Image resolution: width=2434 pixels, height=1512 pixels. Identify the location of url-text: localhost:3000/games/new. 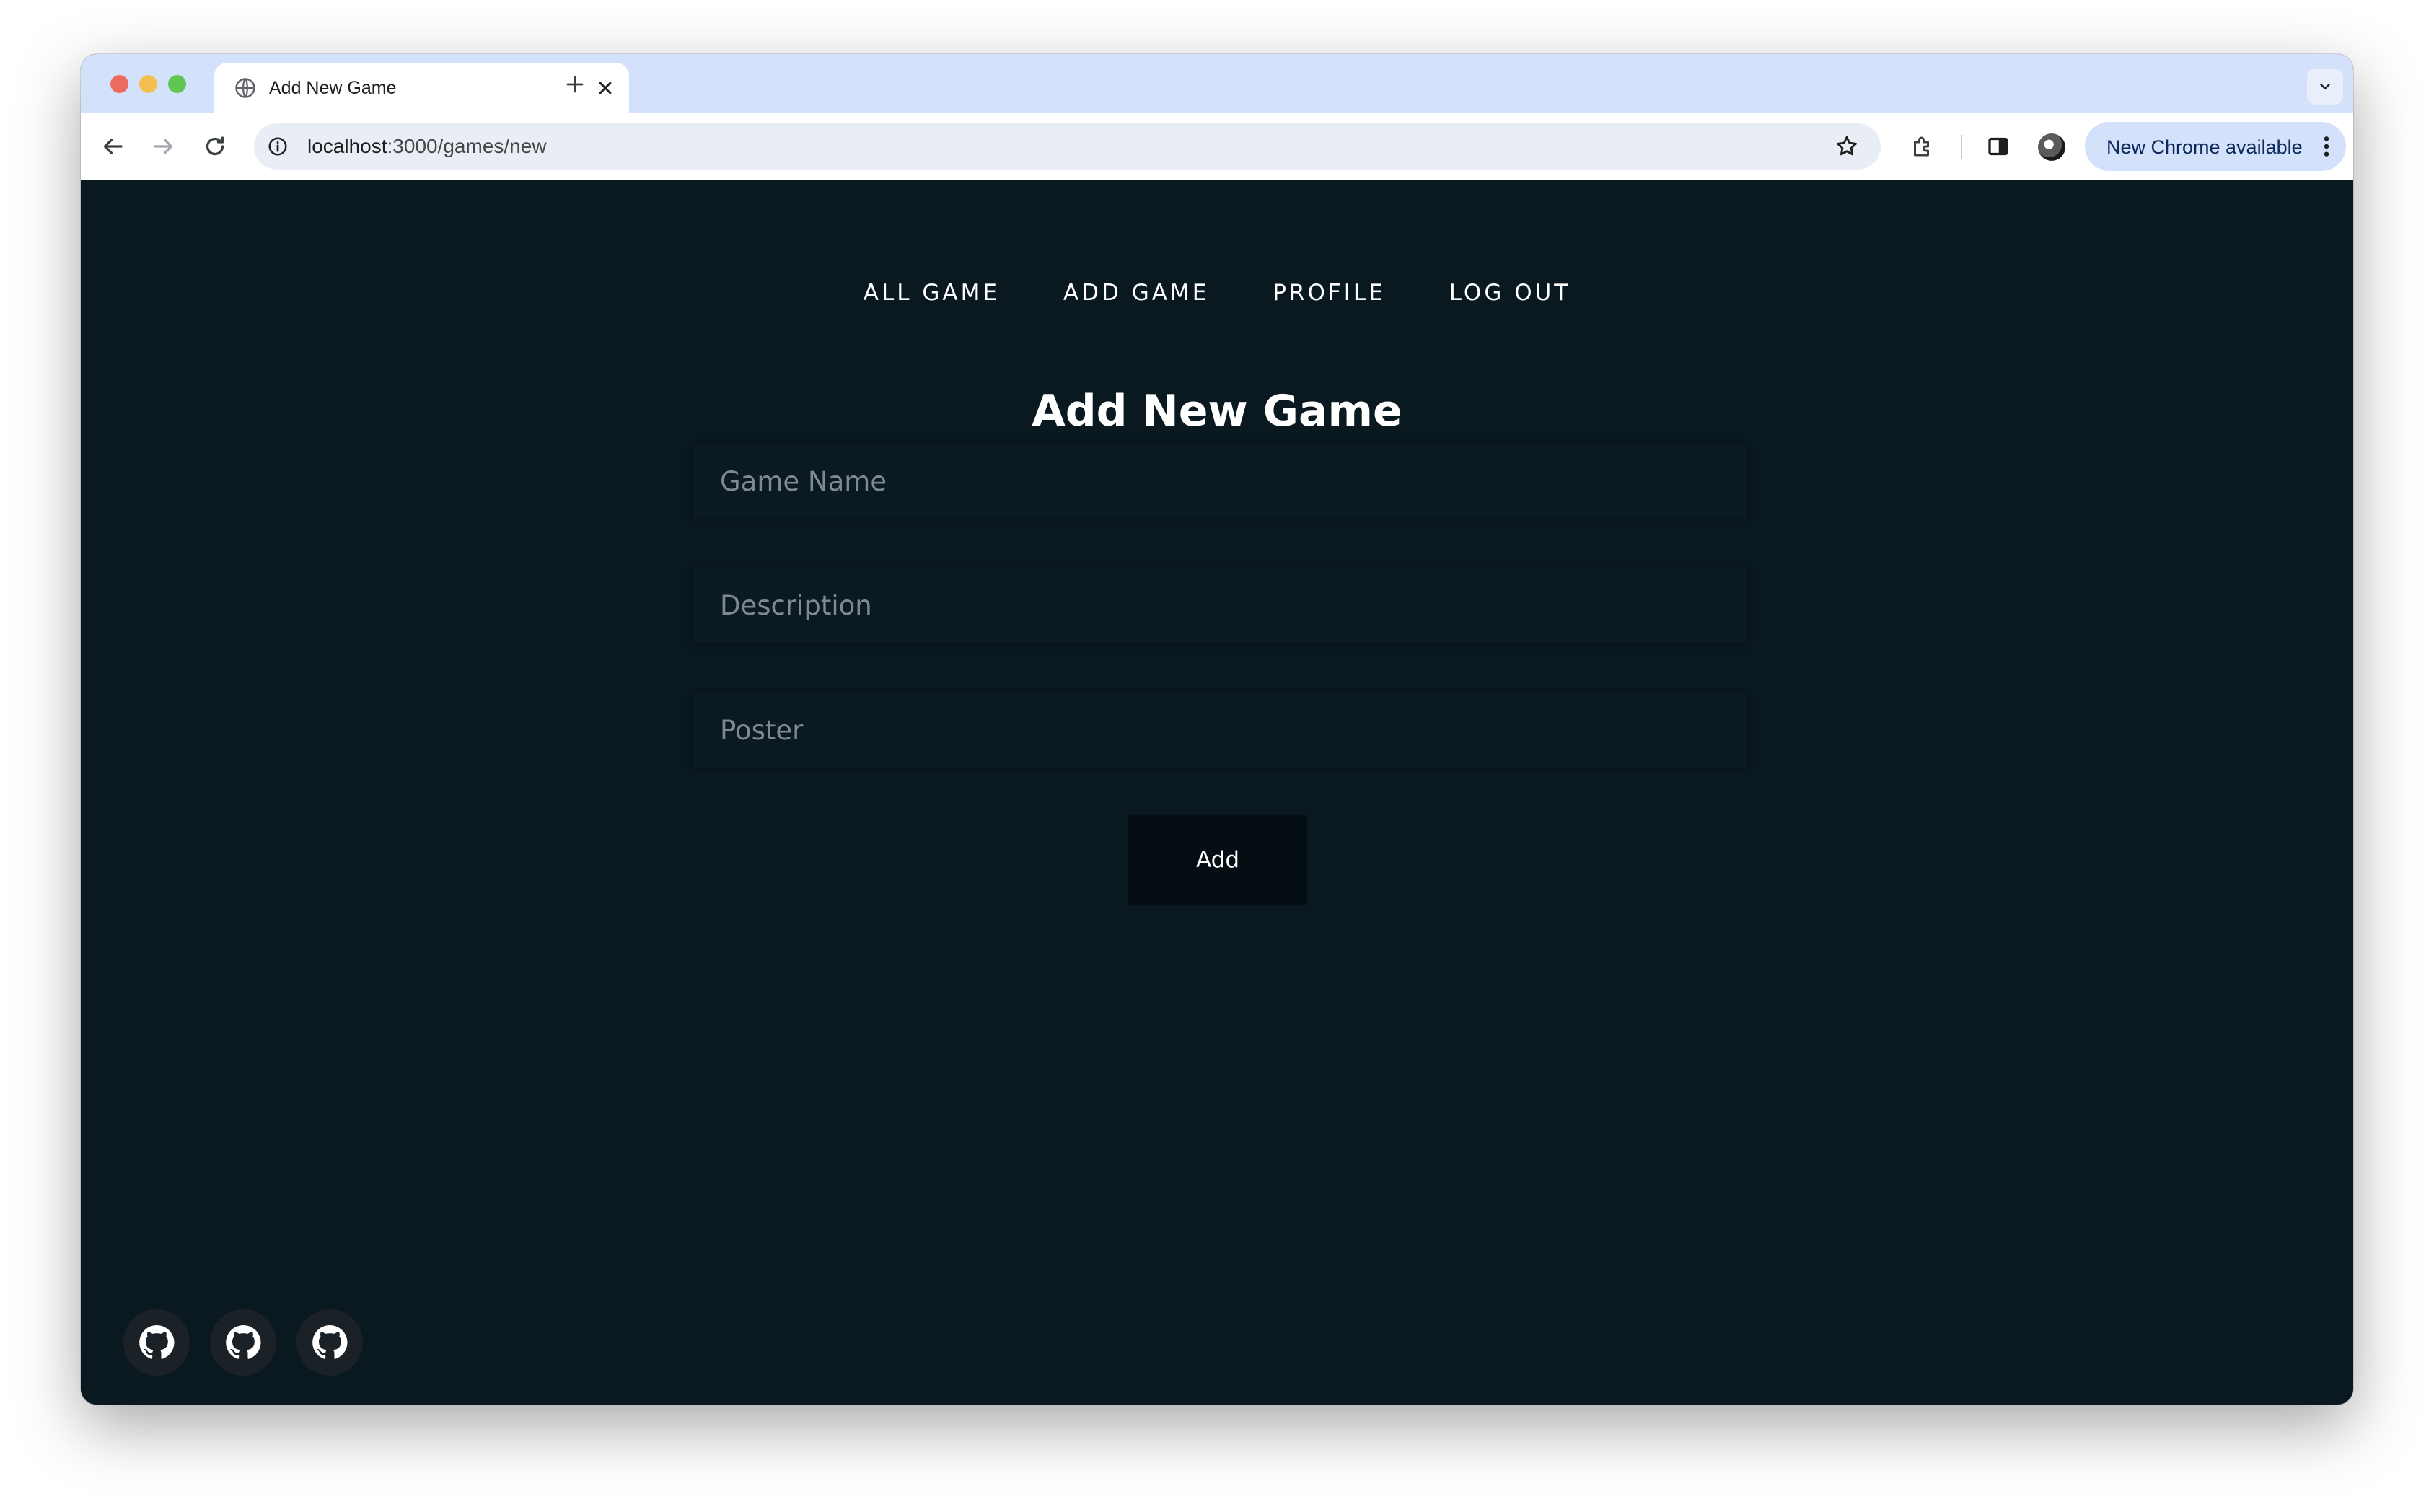
(427, 147).